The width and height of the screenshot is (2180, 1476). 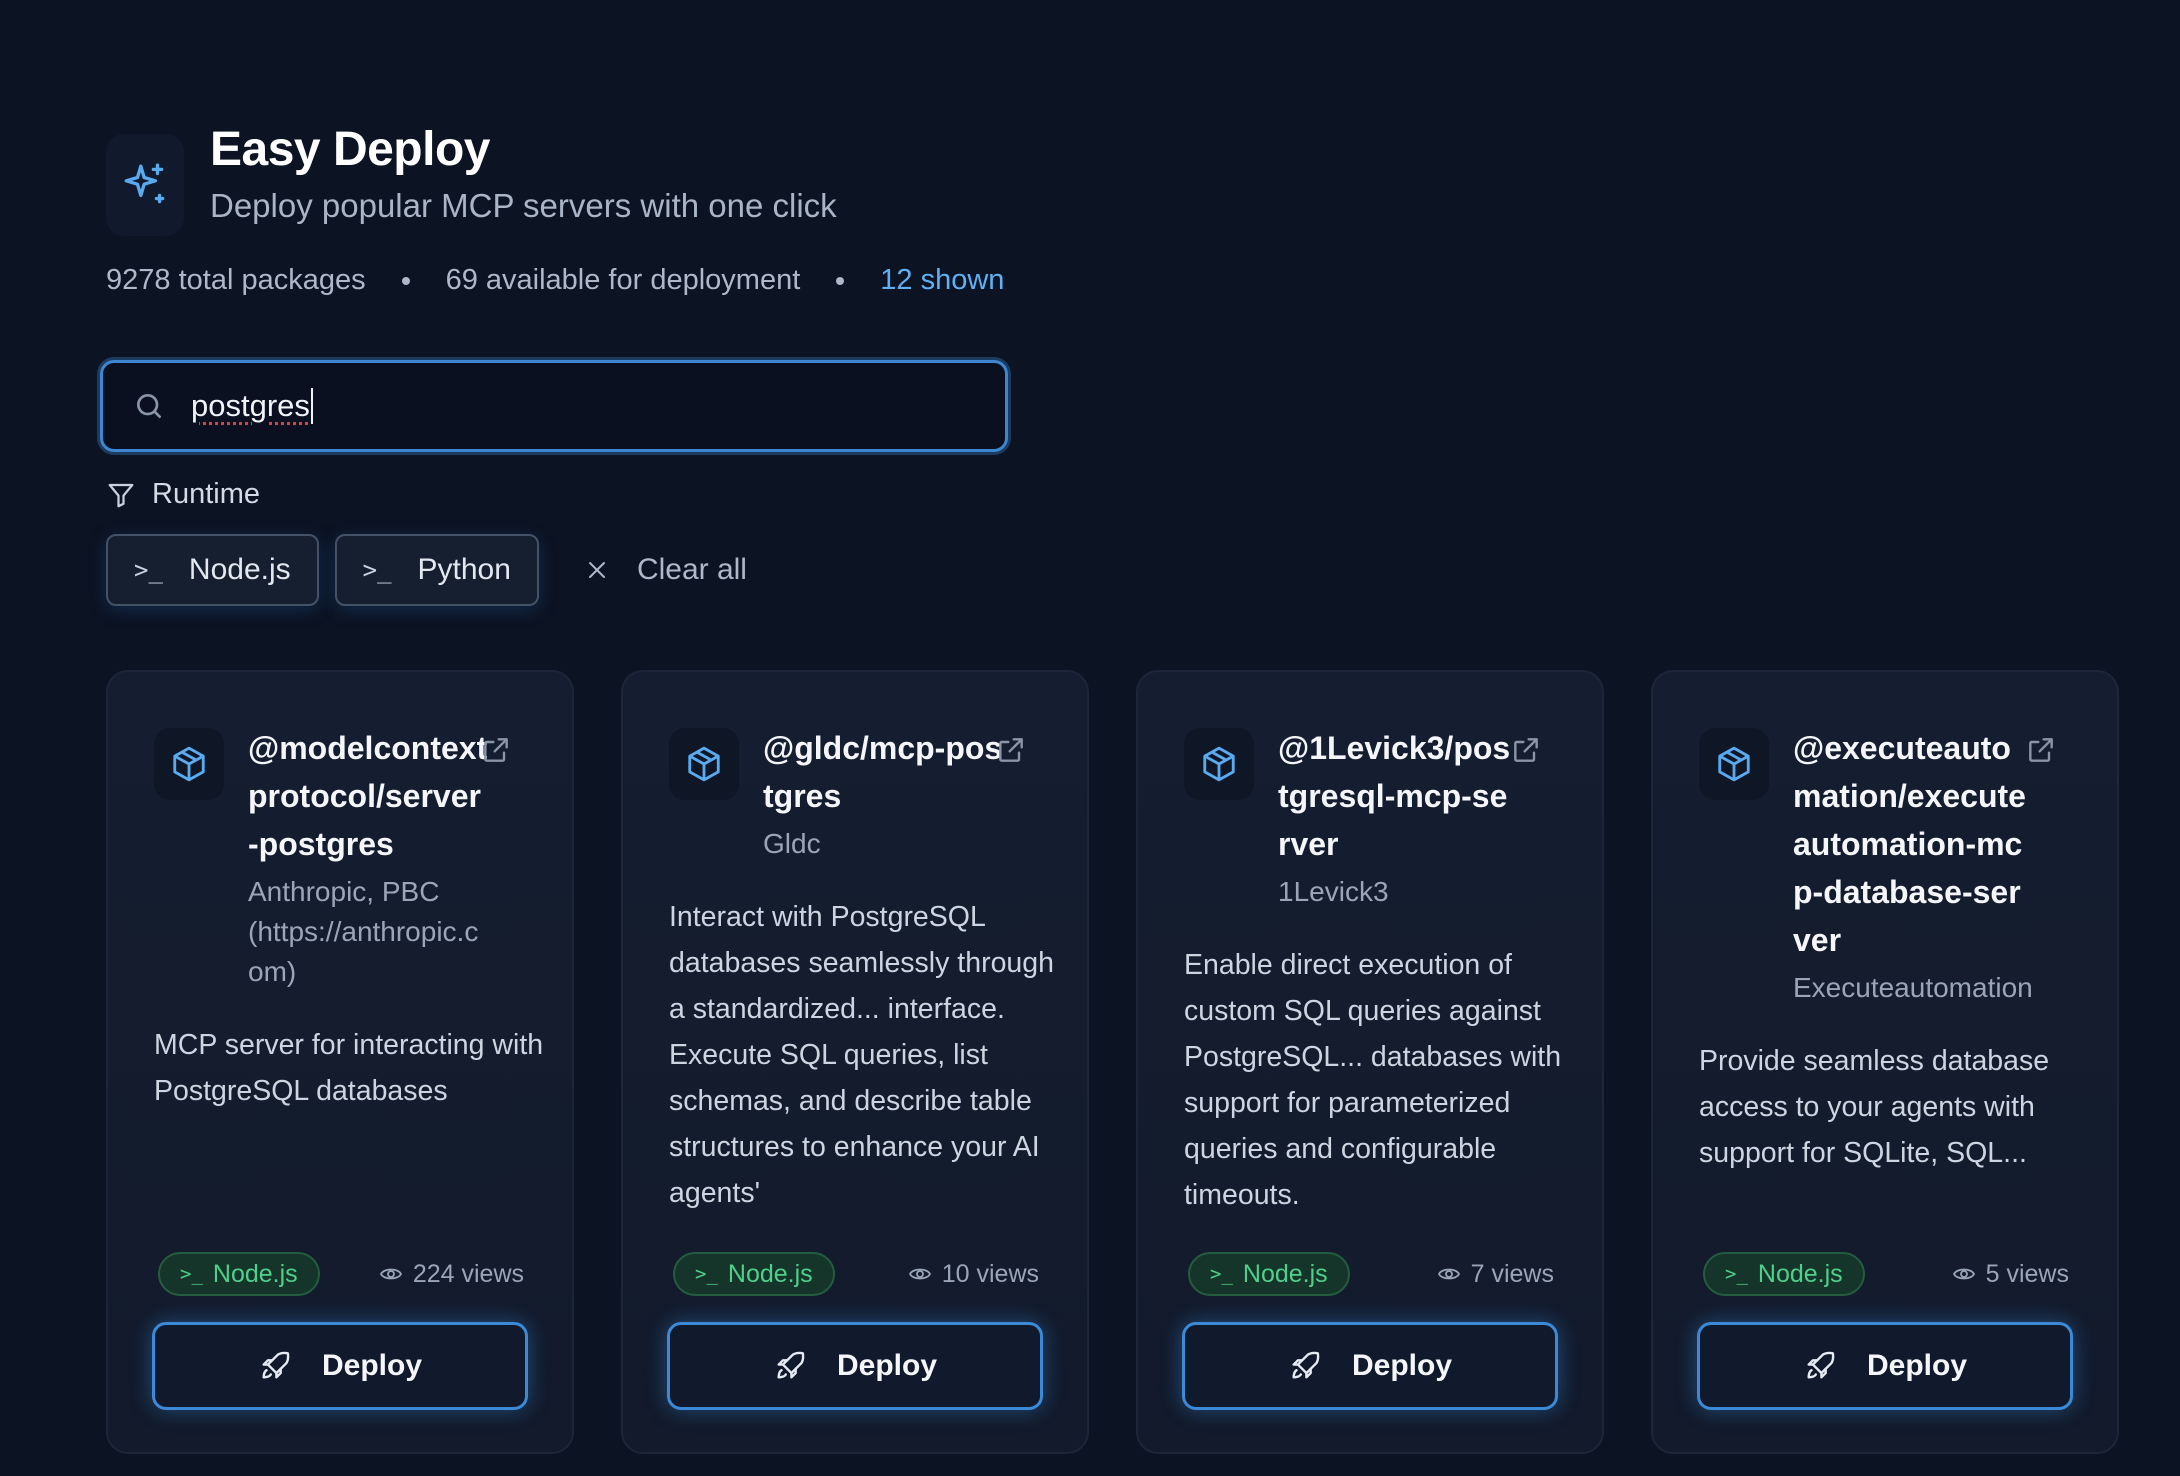 I want to click on view-count: 5 views, so click(x=2010, y=1274).